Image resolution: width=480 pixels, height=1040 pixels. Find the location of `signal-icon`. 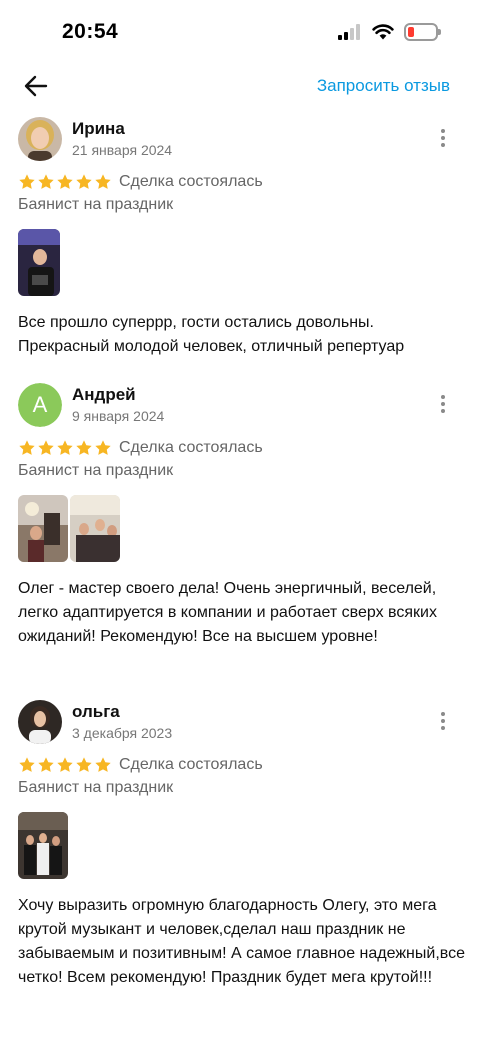

signal-icon is located at coordinates (349, 32).